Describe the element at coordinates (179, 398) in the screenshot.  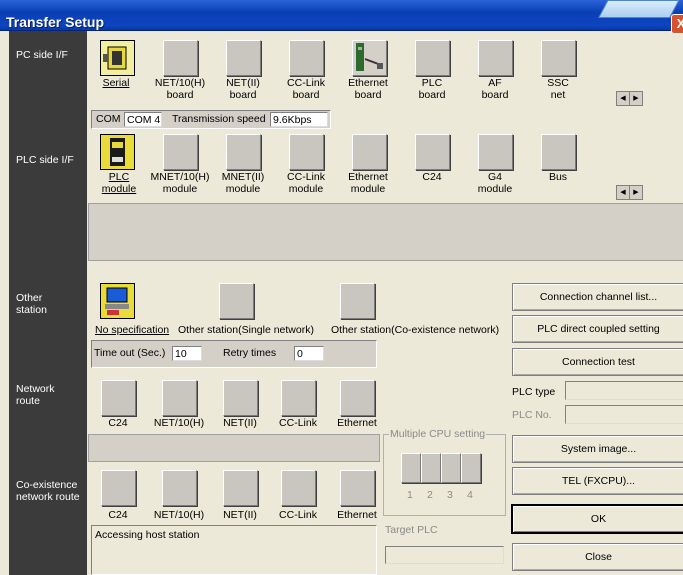
I see `route-net10h-button` at that location.